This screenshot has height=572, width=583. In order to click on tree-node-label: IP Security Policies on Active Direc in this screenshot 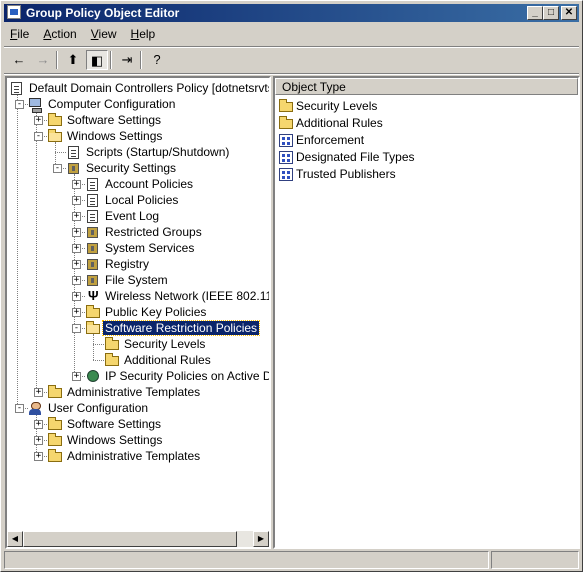, I will do `click(186, 376)`.